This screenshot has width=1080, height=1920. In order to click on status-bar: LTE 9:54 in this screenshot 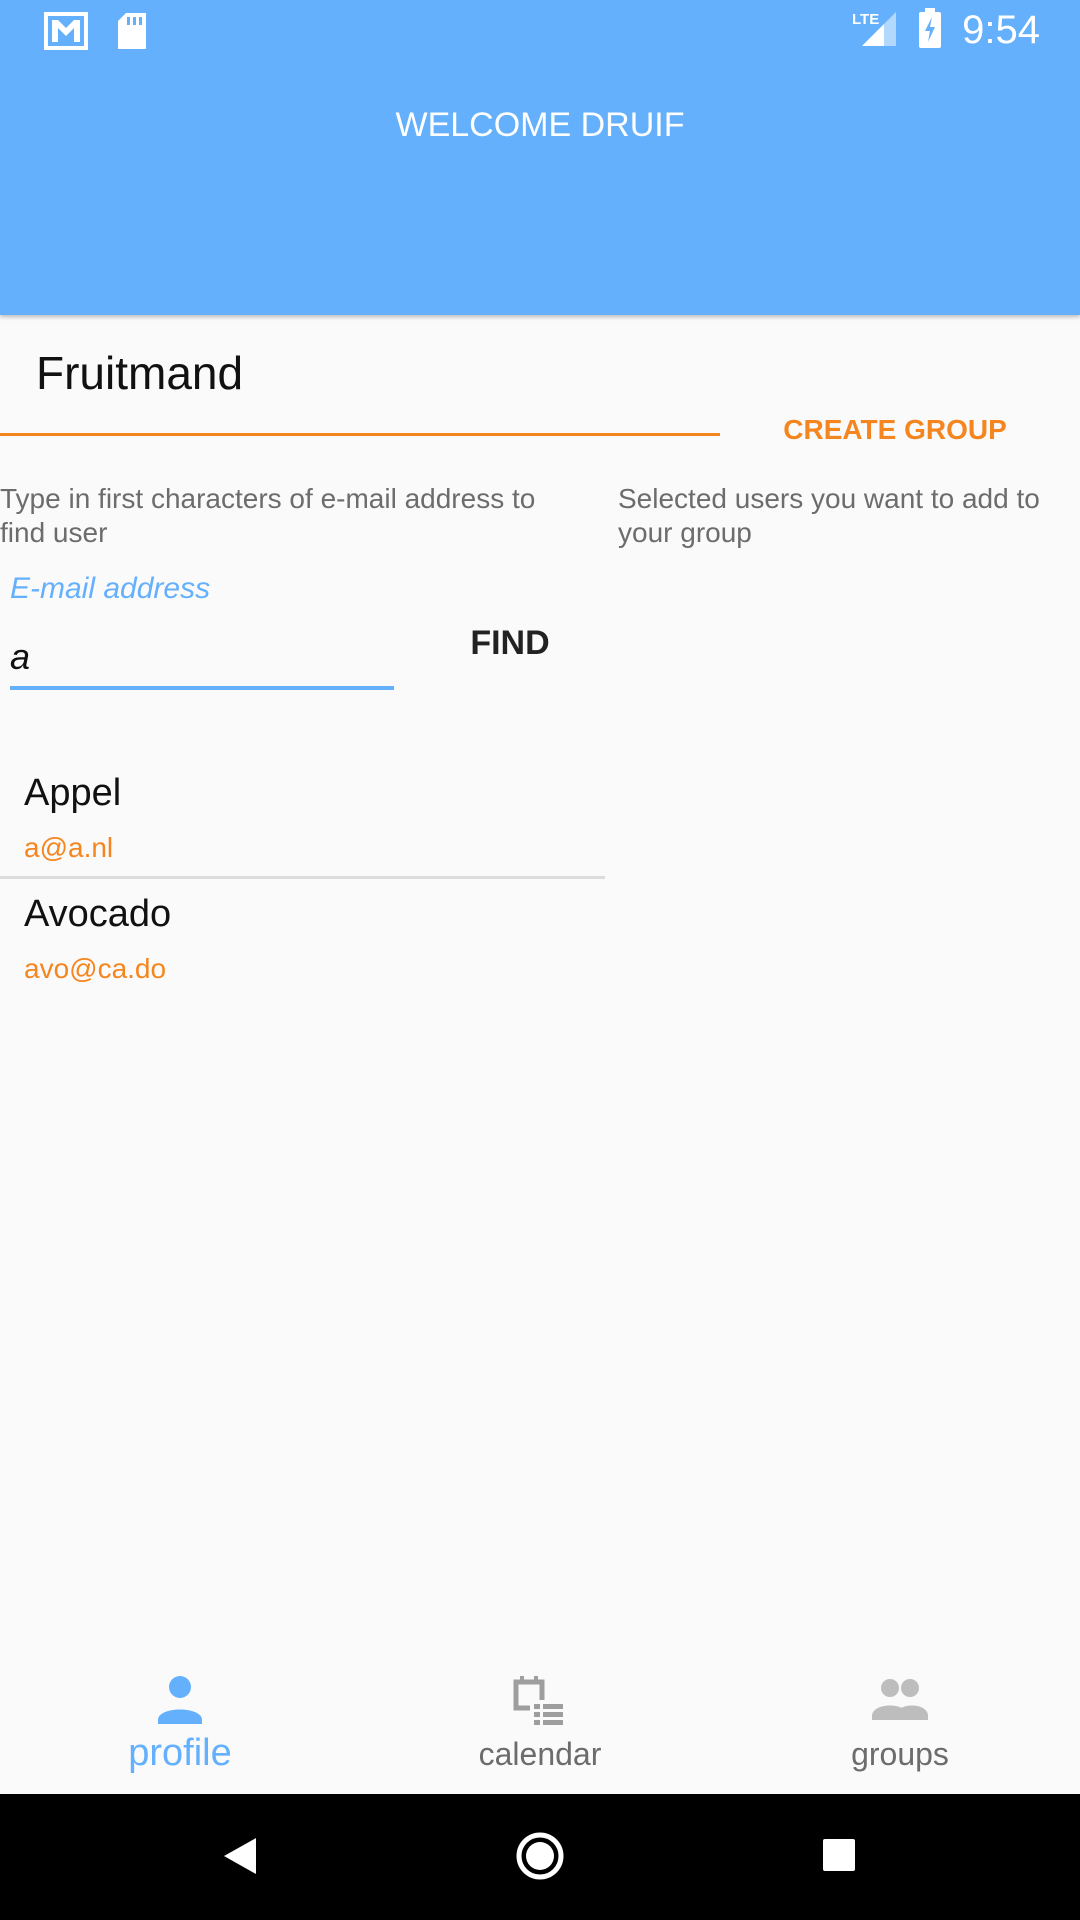, I will do `click(540, 33)`.